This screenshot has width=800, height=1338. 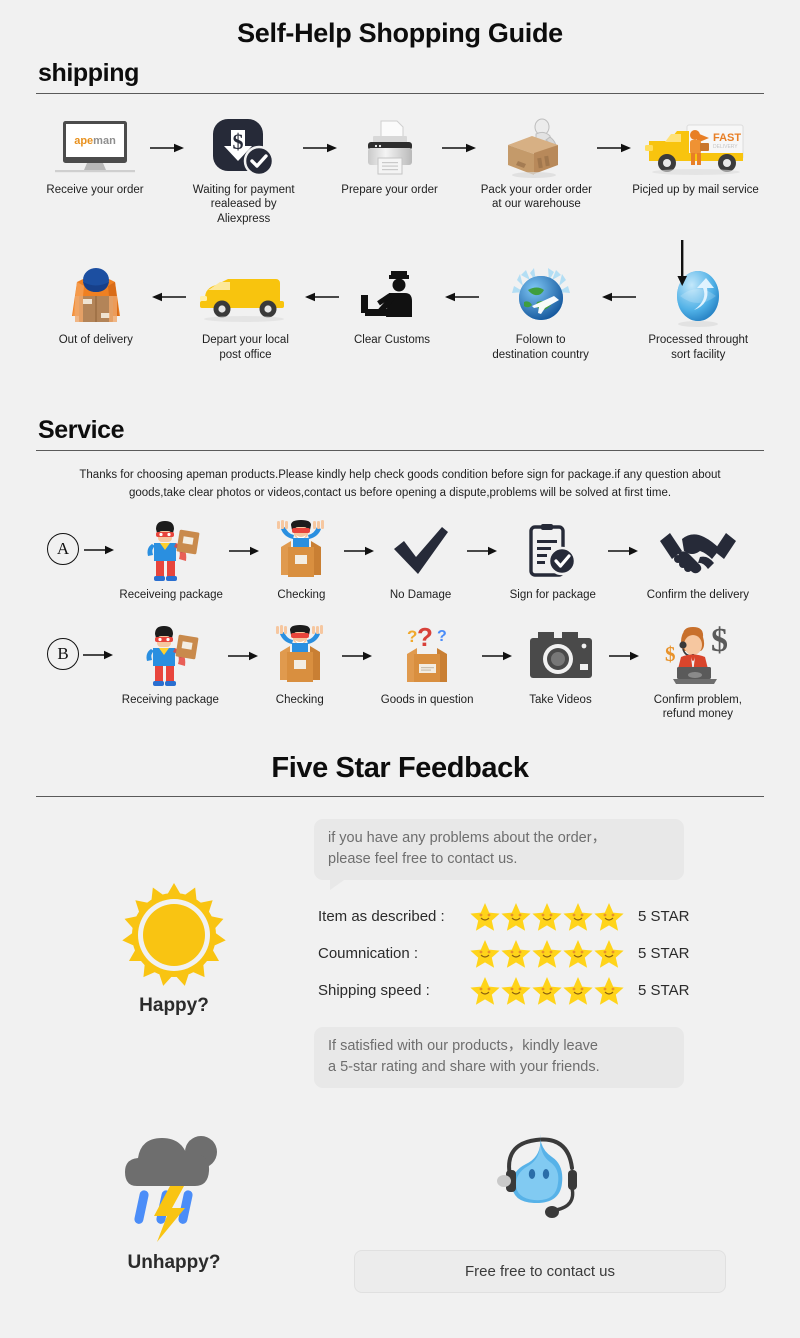 What do you see at coordinates (389, 190) in the screenshot?
I see `step-label: Prepare your order` at bounding box center [389, 190].